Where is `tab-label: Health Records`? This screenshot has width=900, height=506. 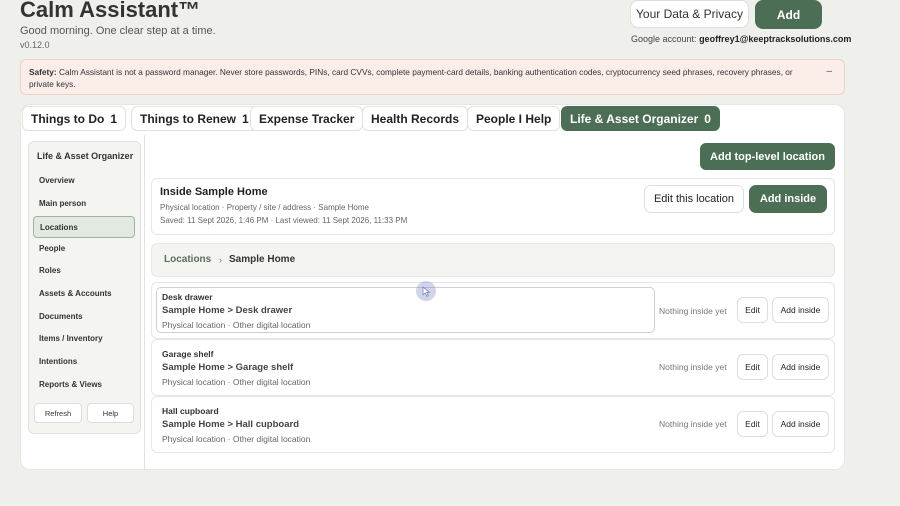
tab-label: Health Records is located at coordinates (415, 118).